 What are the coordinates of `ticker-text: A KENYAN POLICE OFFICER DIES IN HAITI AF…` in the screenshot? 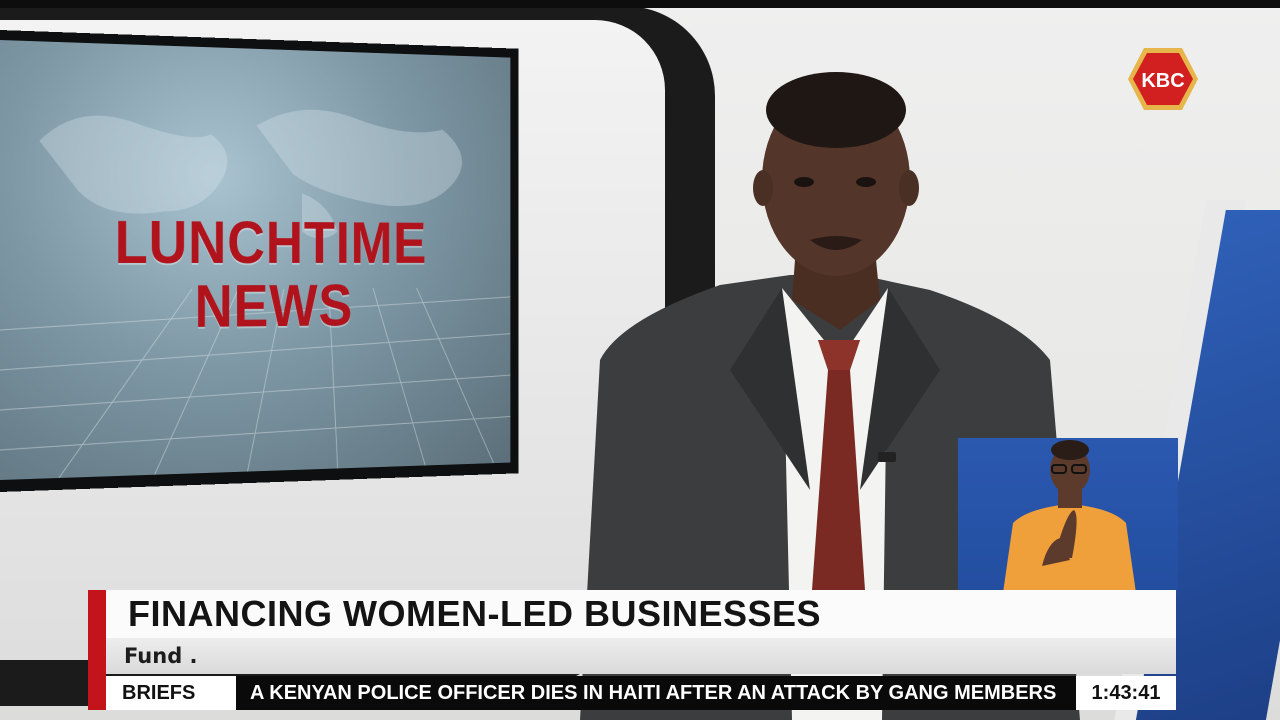 It's located at (656, 693).